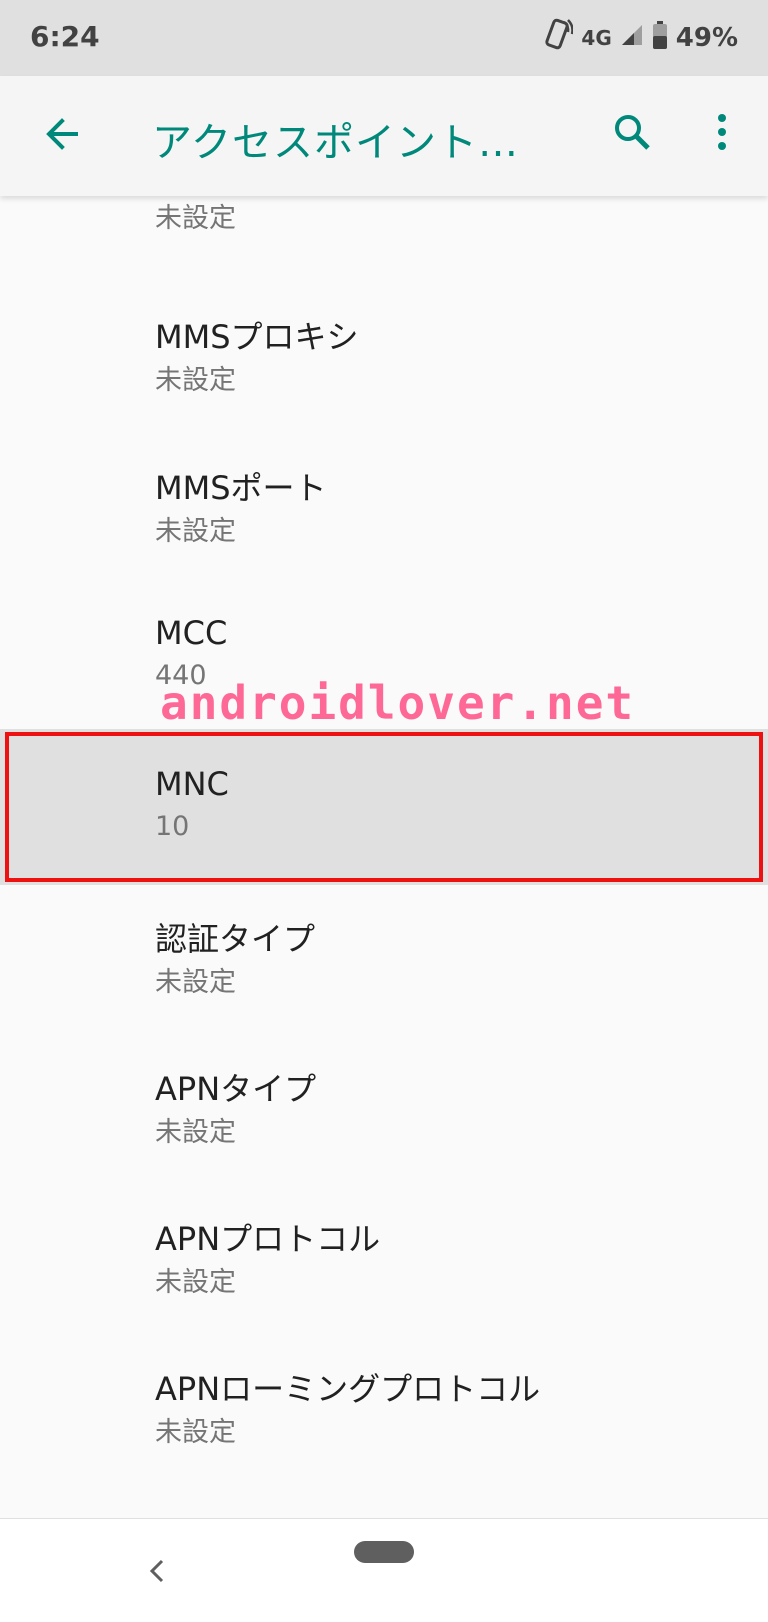  Describe the element at coordinates (632, 38) in the screenshot. I see `signal-icon` at that location.